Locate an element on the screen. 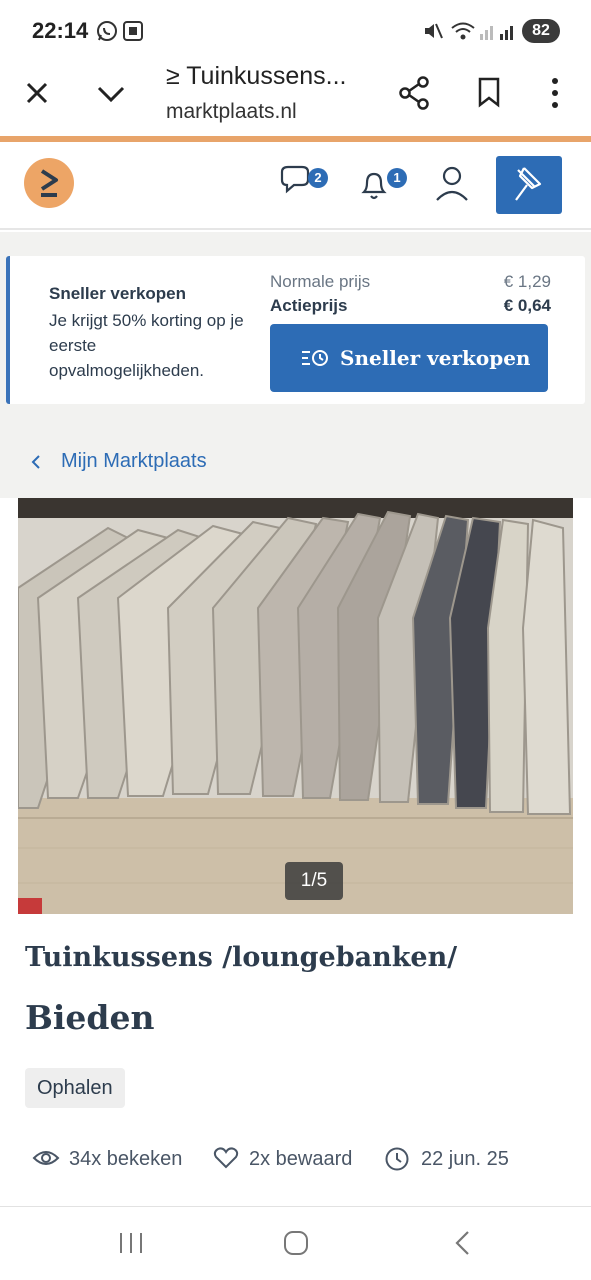  pin-icon is located at coordinates (528, 184).